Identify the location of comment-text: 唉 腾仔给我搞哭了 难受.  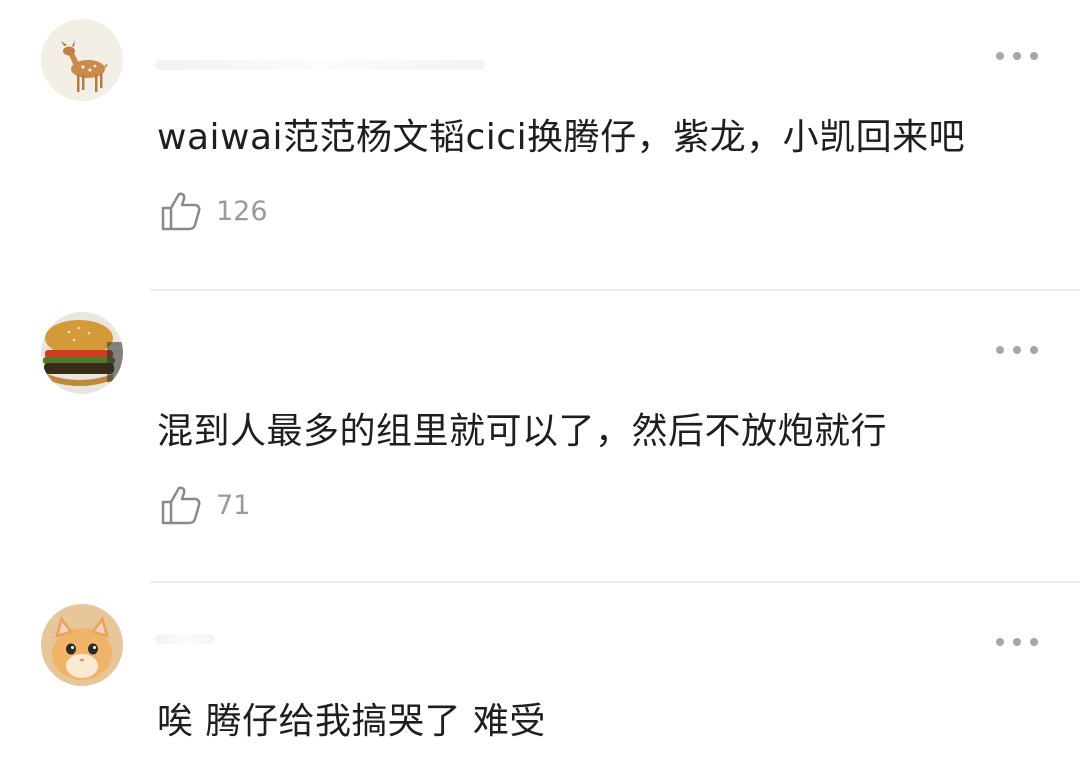
(351, 721).